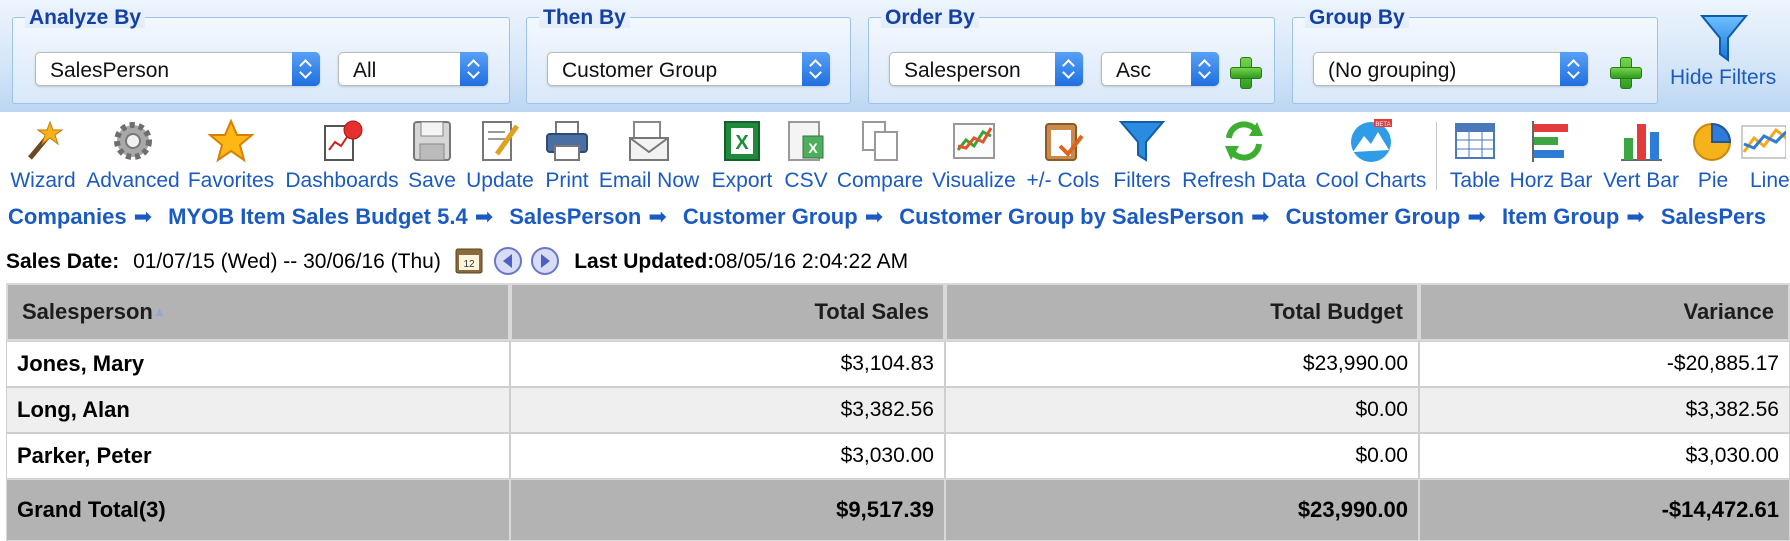 Image resolution: width=1790 pixels, height=541 pixels. I want to click on breadcrumb-item-customer-group-2: Customer Group ➡, so click(1386, 217).